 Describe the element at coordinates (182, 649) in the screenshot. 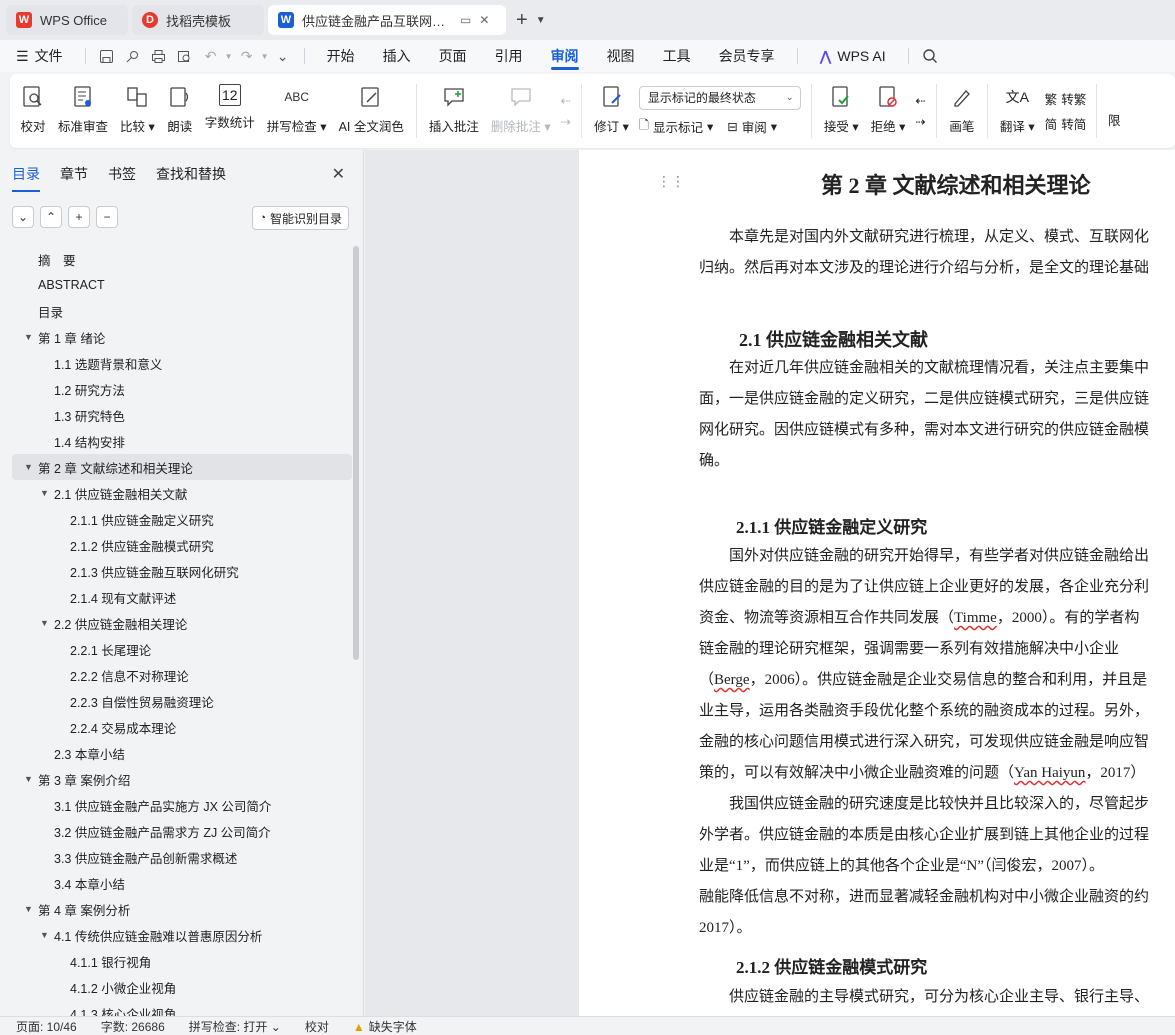

I see `toc-item: 2.2.1 长尾理论` at that location.